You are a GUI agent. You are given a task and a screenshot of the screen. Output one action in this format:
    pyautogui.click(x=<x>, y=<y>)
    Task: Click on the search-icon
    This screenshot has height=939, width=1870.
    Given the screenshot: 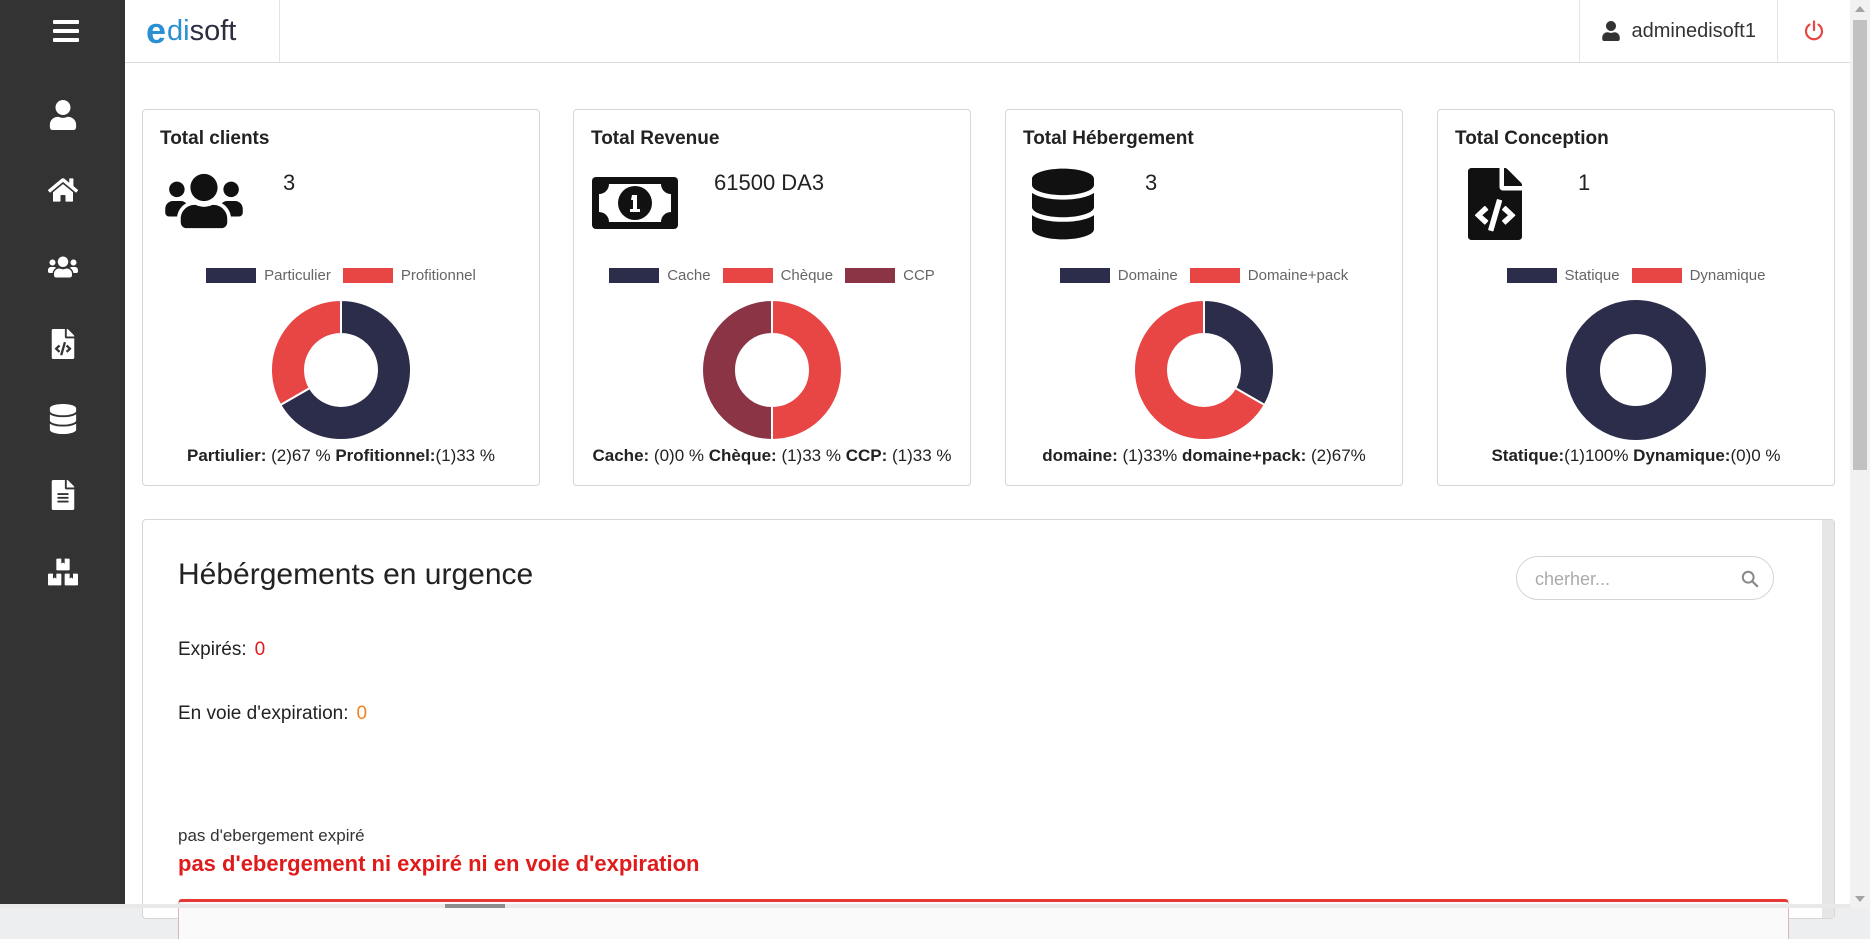 What is the action you would take?
    pyautogui.click(x=1750, y=579)
    